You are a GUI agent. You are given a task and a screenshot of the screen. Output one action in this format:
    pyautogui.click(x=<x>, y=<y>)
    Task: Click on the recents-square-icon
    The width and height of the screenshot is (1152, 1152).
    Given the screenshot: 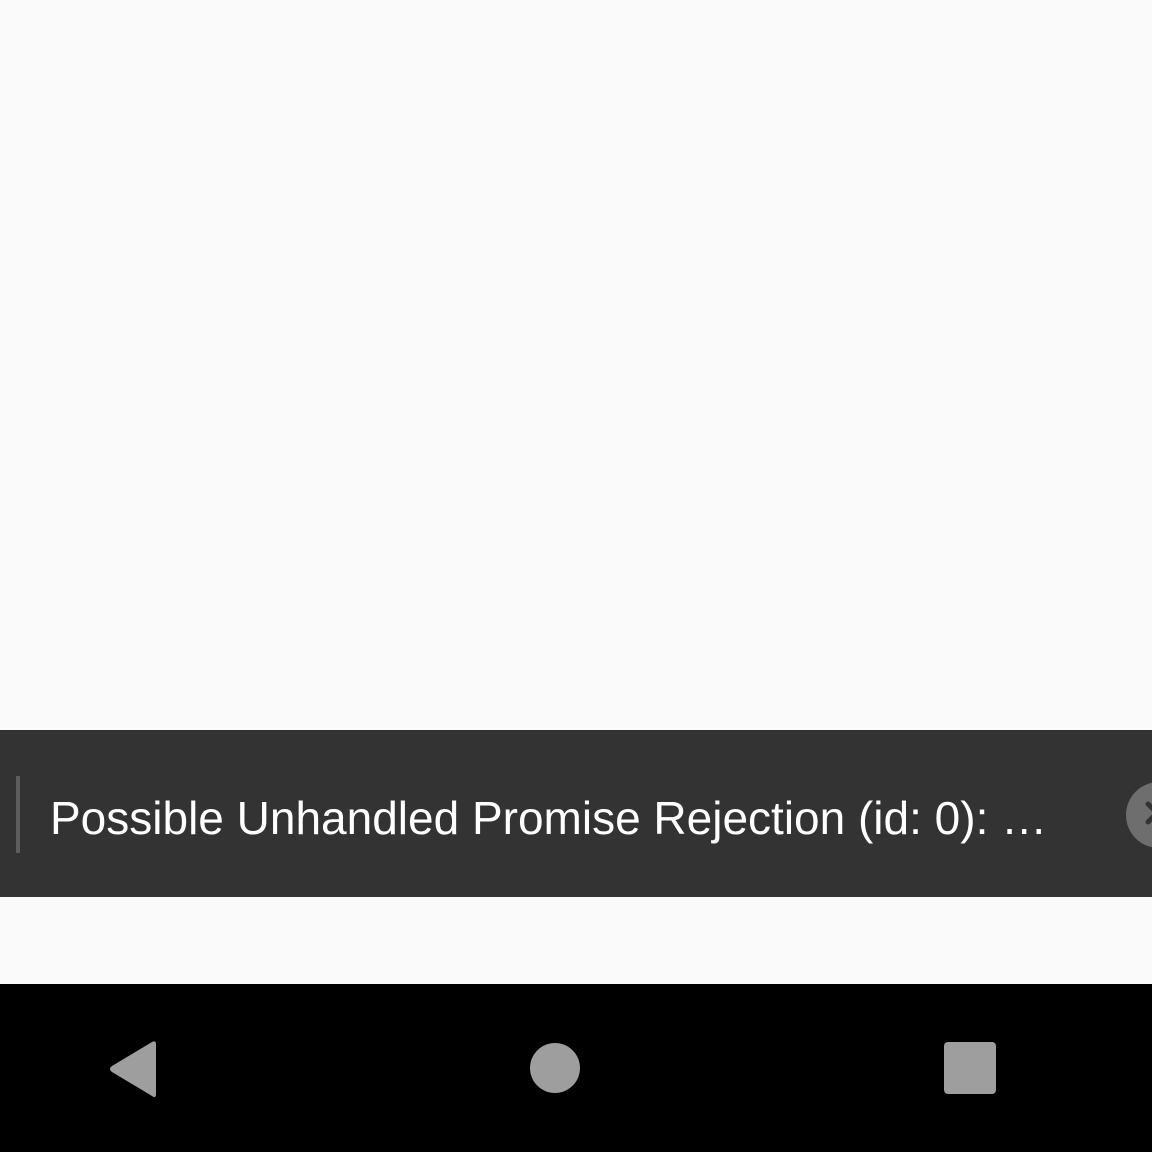 What is the action you would take?
    pyautogui.click(x=970, y=1068)
    